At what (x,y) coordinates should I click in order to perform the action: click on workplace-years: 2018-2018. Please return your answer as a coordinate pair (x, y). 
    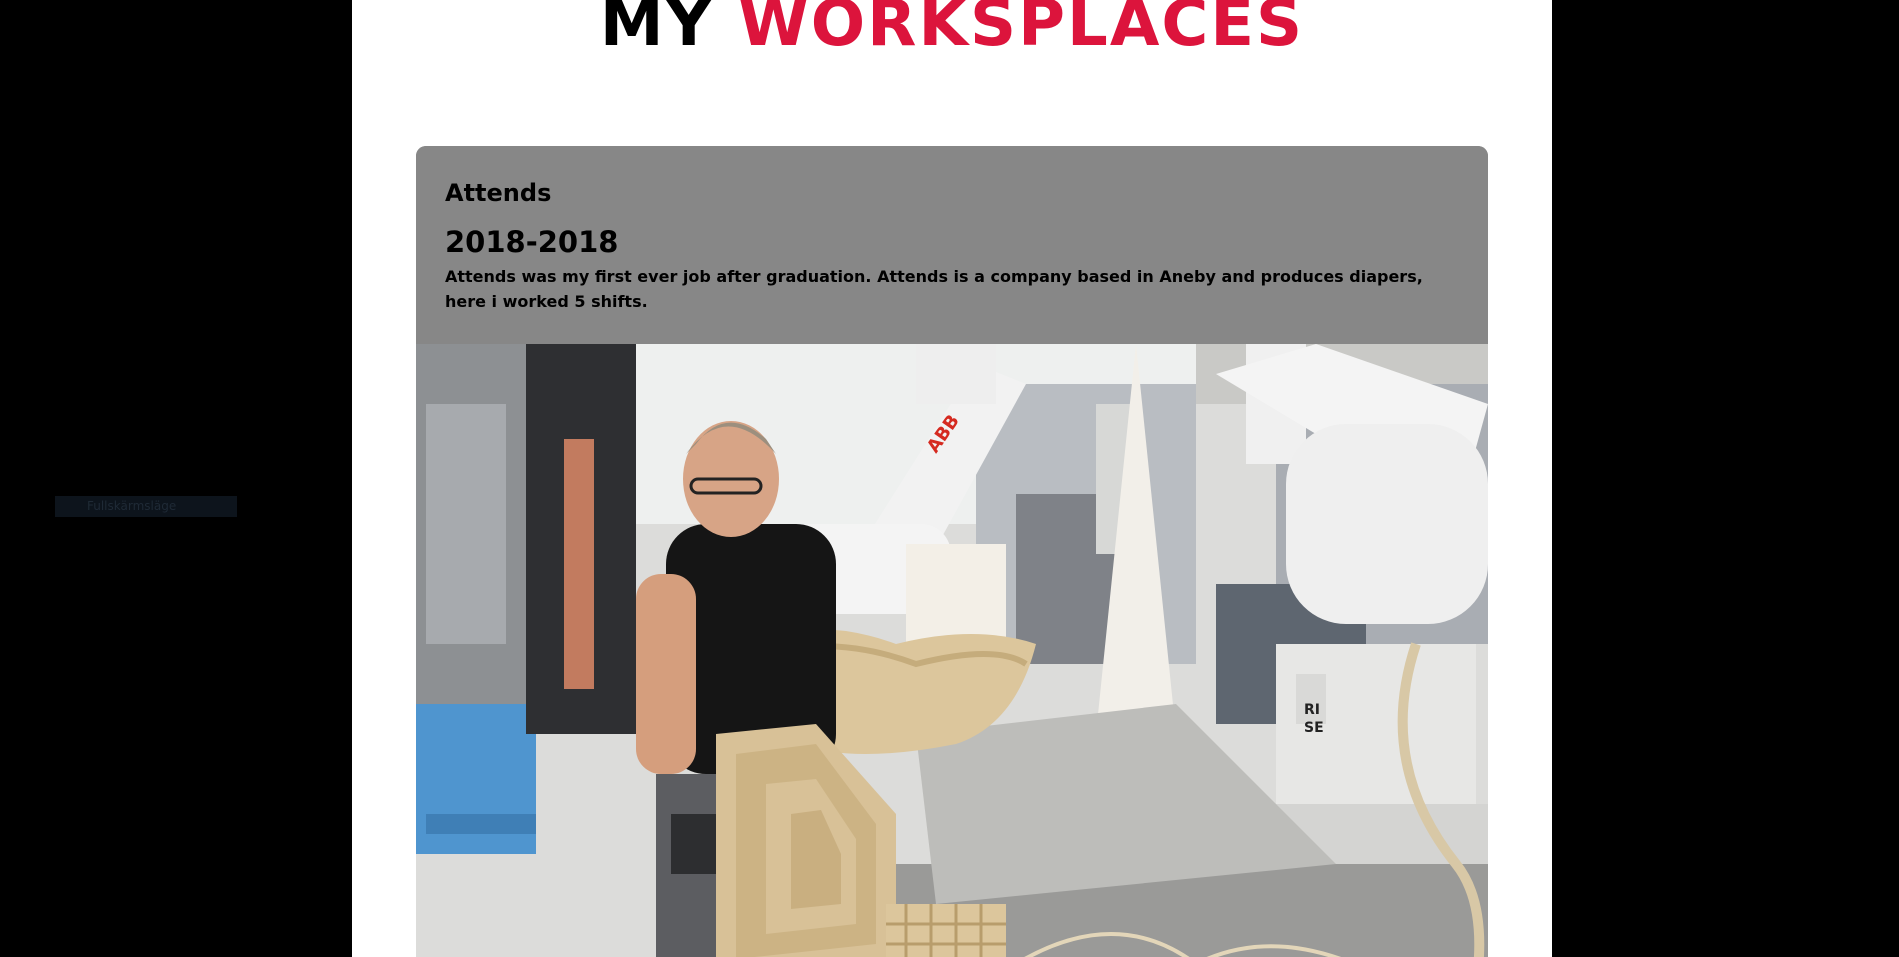
    Looking at the image, I should click on (532, 242).